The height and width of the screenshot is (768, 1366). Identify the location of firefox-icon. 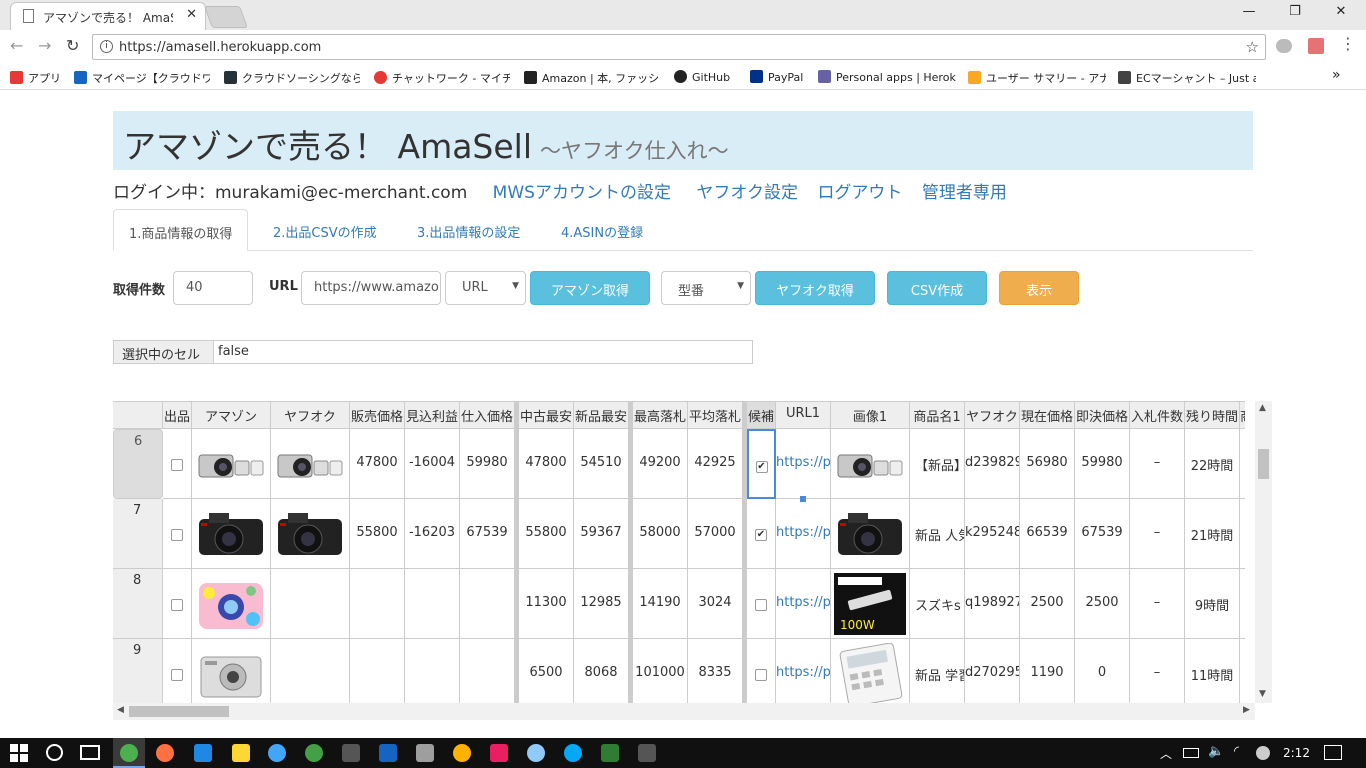
(165, 753).